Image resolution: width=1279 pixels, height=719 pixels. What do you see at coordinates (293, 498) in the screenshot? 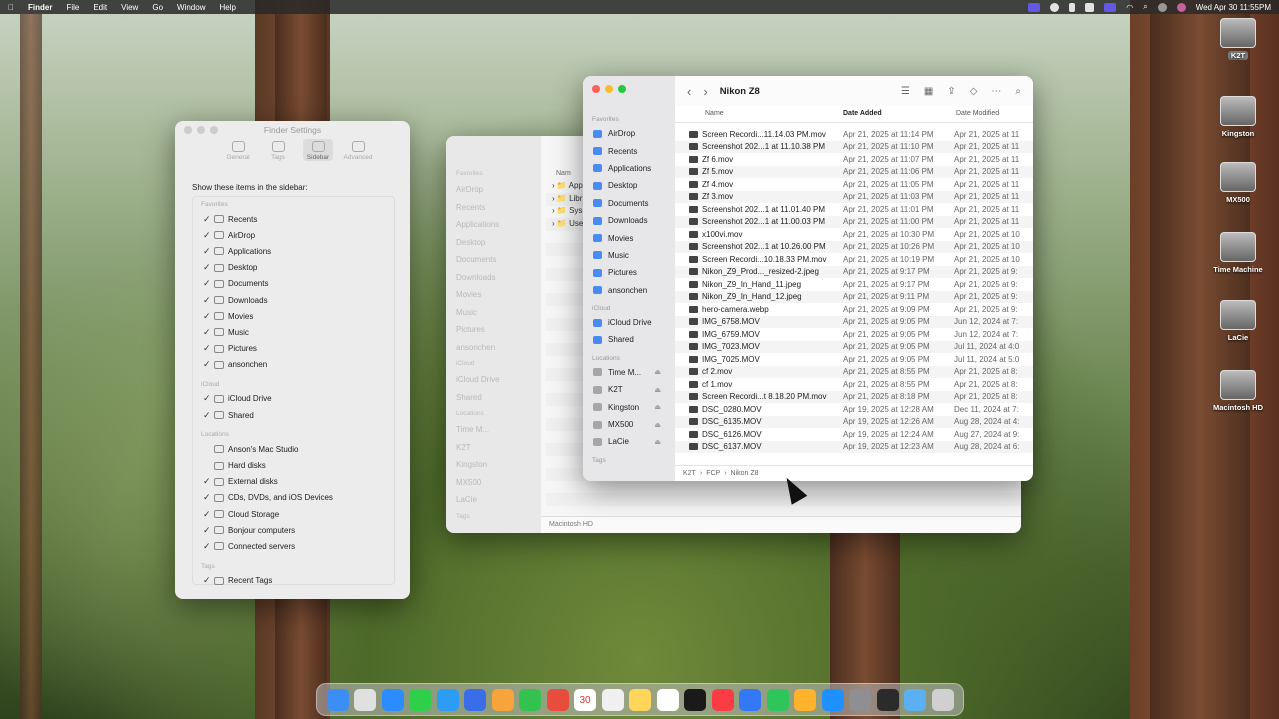
I see `sidebar-option: ✓ CDs, DVDs, and iOS Devices` at bounding box center [293, 498].